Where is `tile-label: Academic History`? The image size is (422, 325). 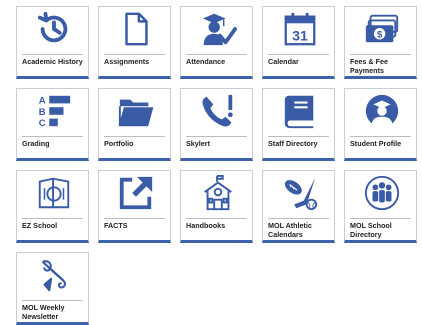
tile-label: Academic History is located at coordinates (52, 61).